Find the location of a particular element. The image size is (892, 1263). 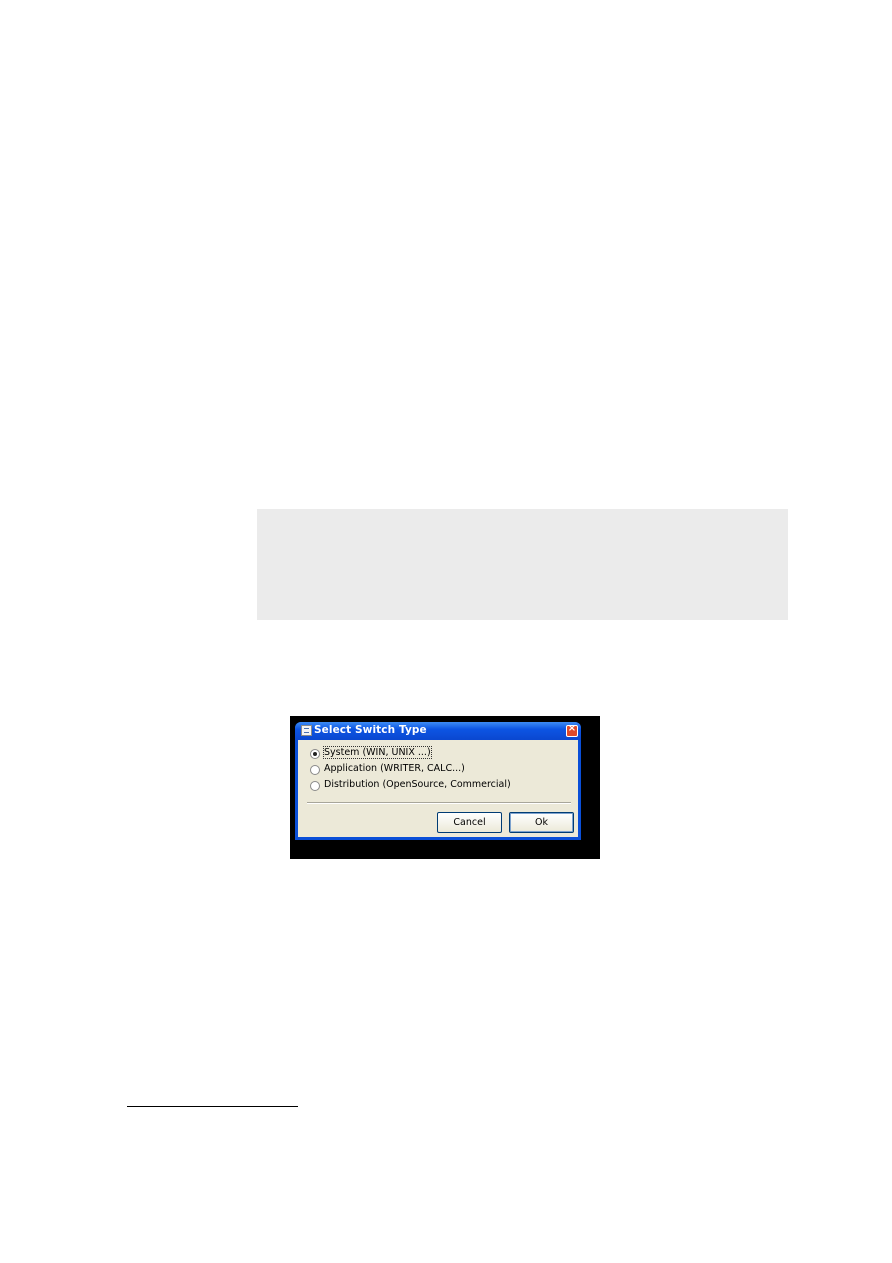

radio-label-application: Application (WRITER, CALC...) is located at coordinates (394, 768).